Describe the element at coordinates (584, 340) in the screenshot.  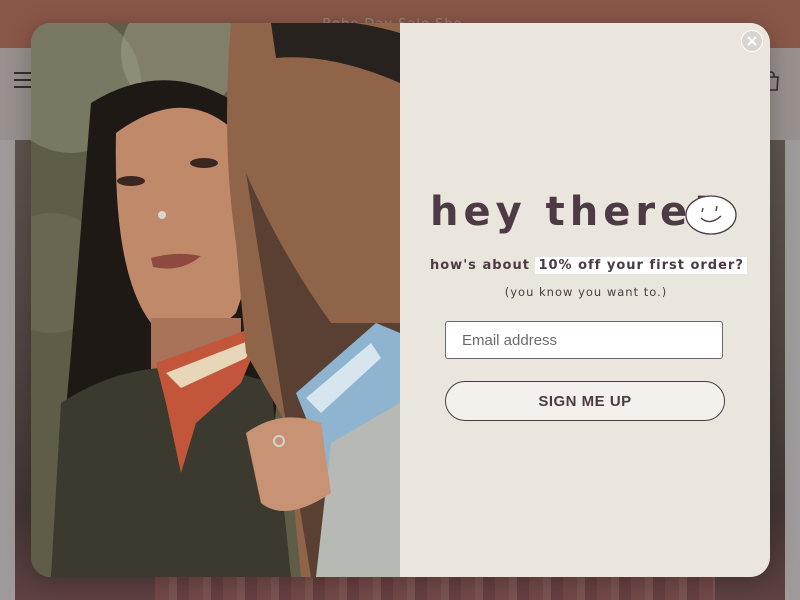
I see `email-field` at that location.